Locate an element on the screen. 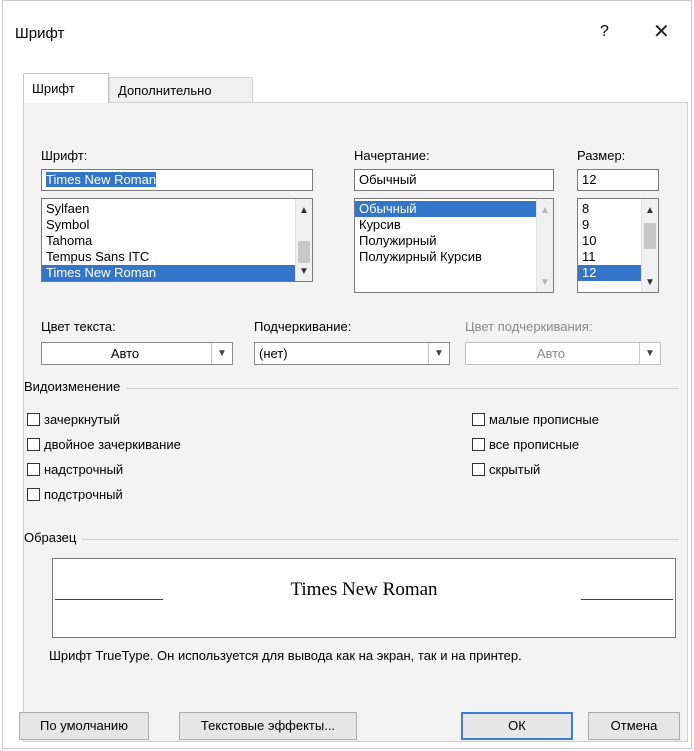 The width and height of the screenshot is (694, 751). text-color-dropdown: Авто ▼ is located at coordinates (137, 353).